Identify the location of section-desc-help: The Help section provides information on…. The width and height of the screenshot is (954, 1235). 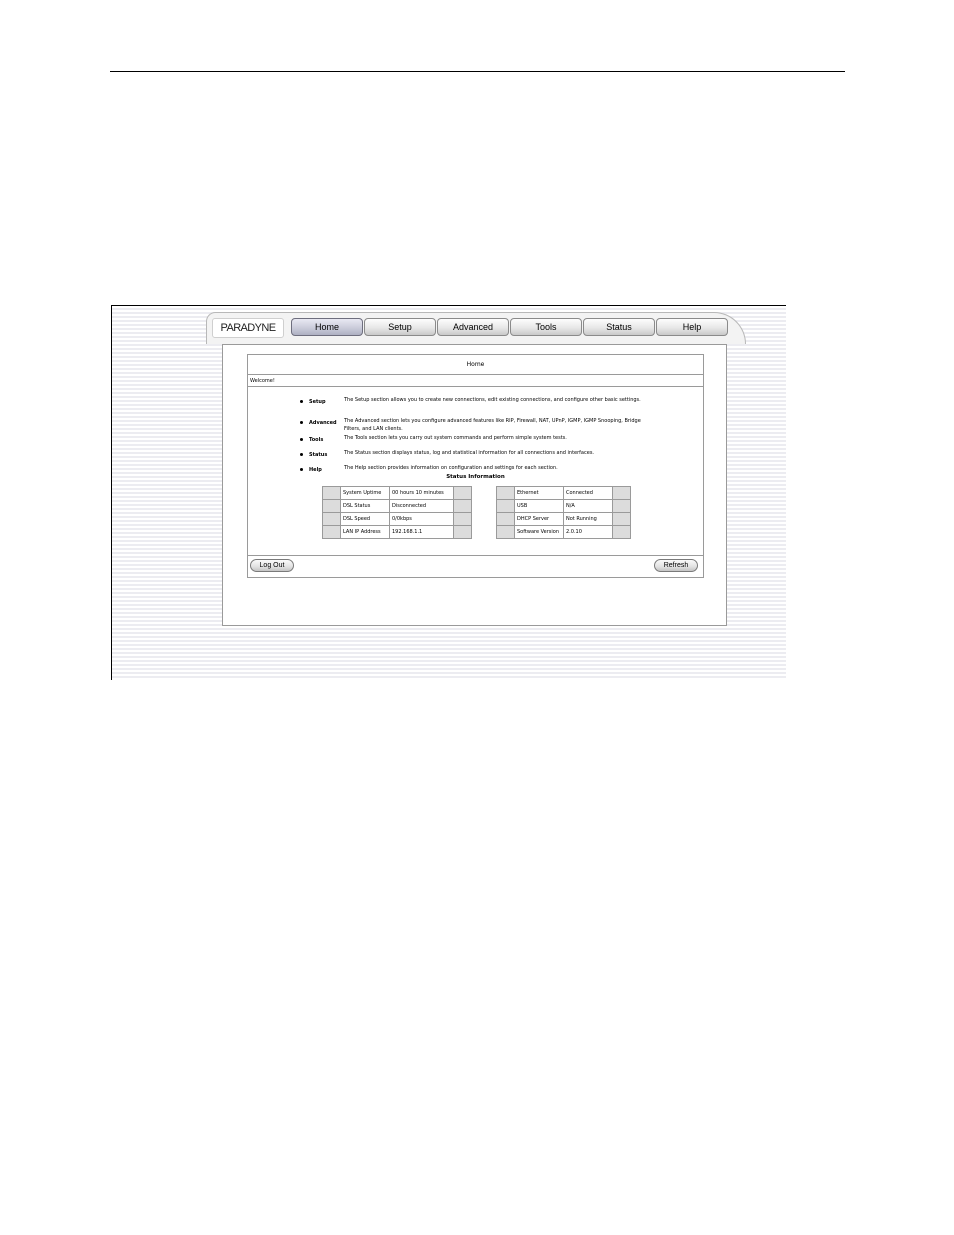
(451, 468).